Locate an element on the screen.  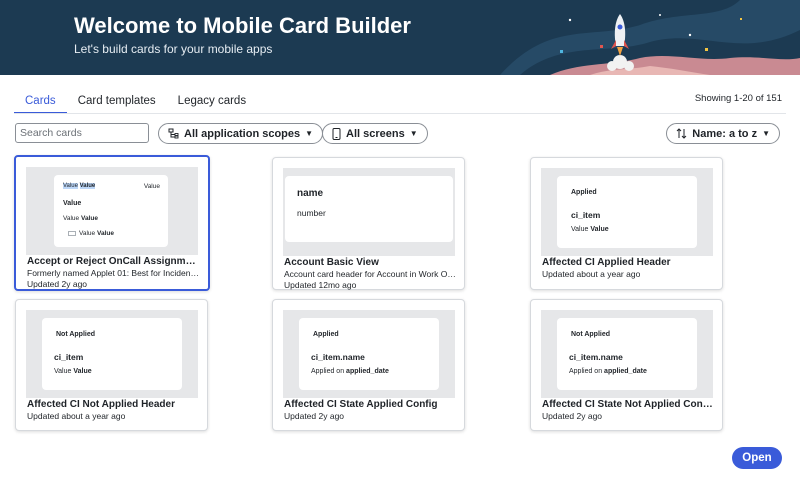
screen-filter-label: All screens is located at coordinates (375, 133).